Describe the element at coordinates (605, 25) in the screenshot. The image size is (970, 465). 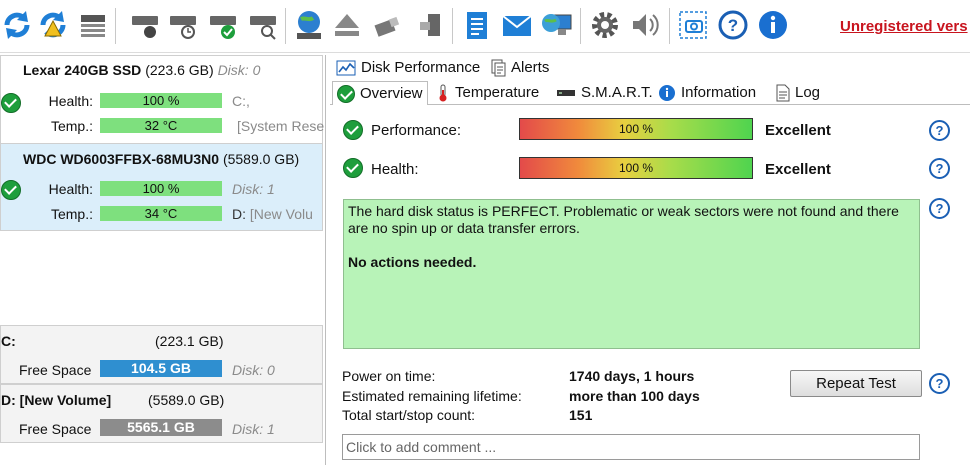
I see `gear-icon` at that location.